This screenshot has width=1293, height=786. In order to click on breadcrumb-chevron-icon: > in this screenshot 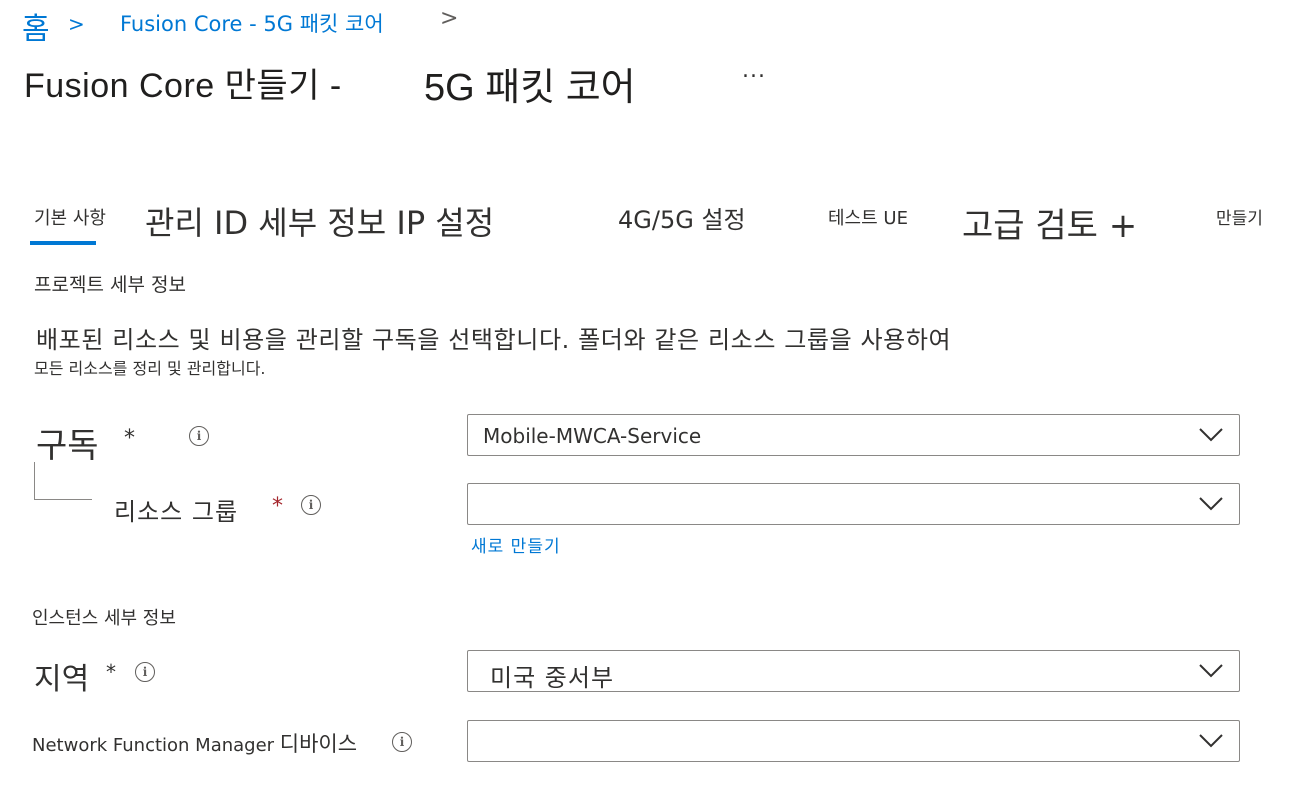, I will do `click(449, 18)`.